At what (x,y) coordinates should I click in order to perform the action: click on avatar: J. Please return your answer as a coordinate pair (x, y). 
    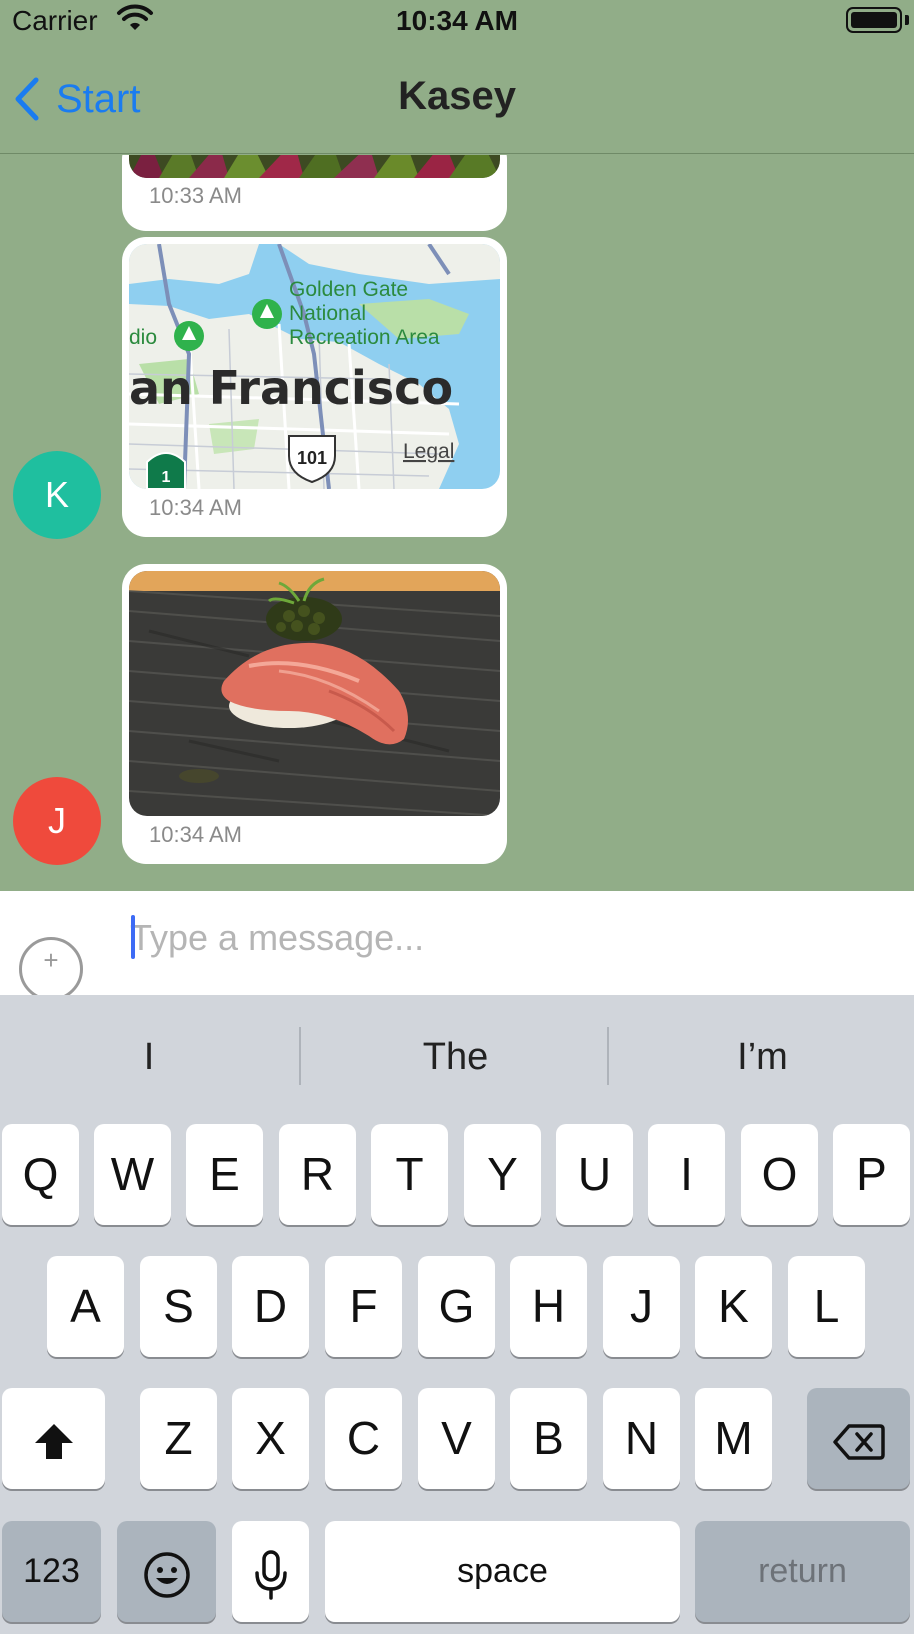
    Looking at the image, I should click on (57, 821).